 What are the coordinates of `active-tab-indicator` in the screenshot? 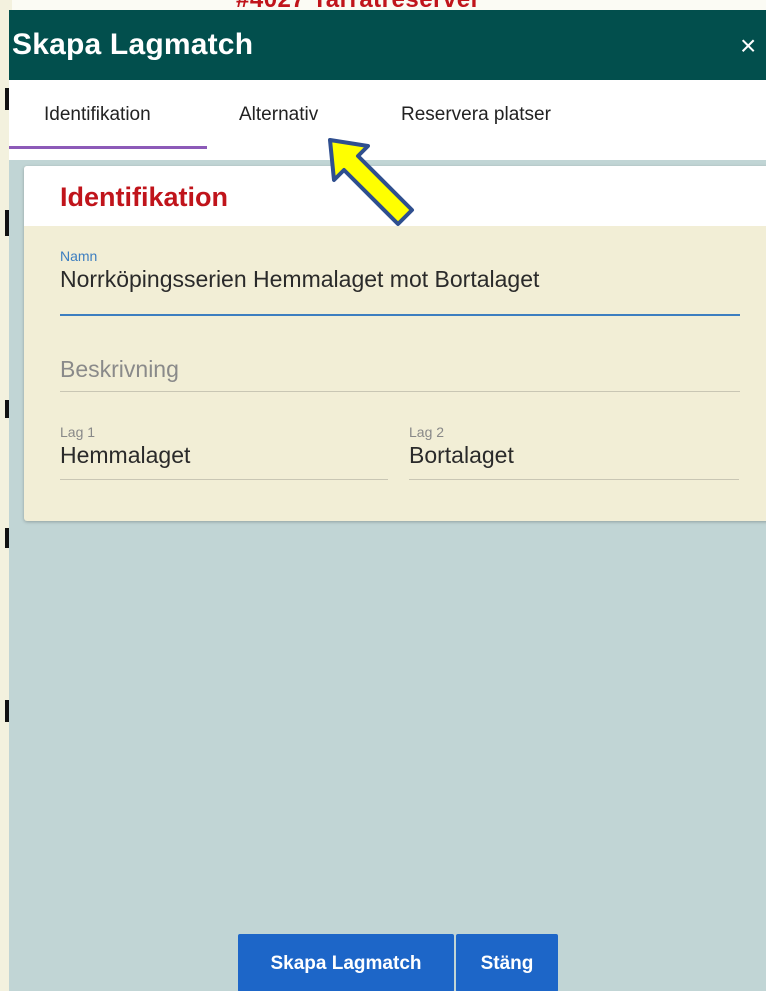 It's located at (108, 147).